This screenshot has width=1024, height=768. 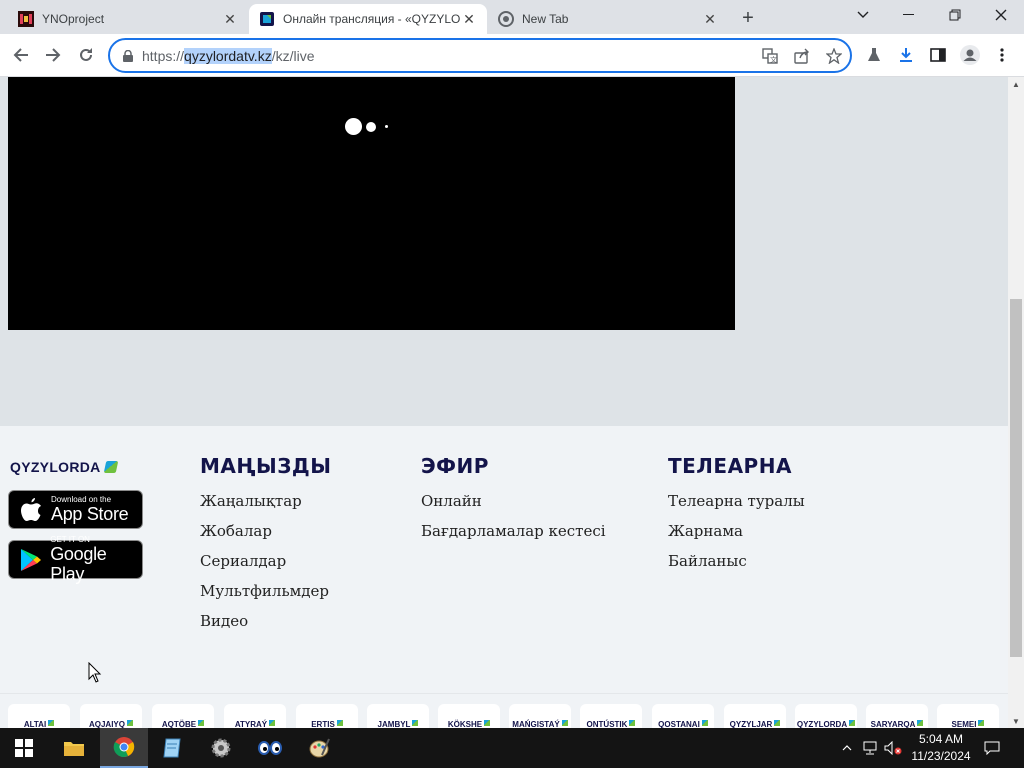 I want to click on region-channel-card: JAMBYL, so click(x=398, y=716).